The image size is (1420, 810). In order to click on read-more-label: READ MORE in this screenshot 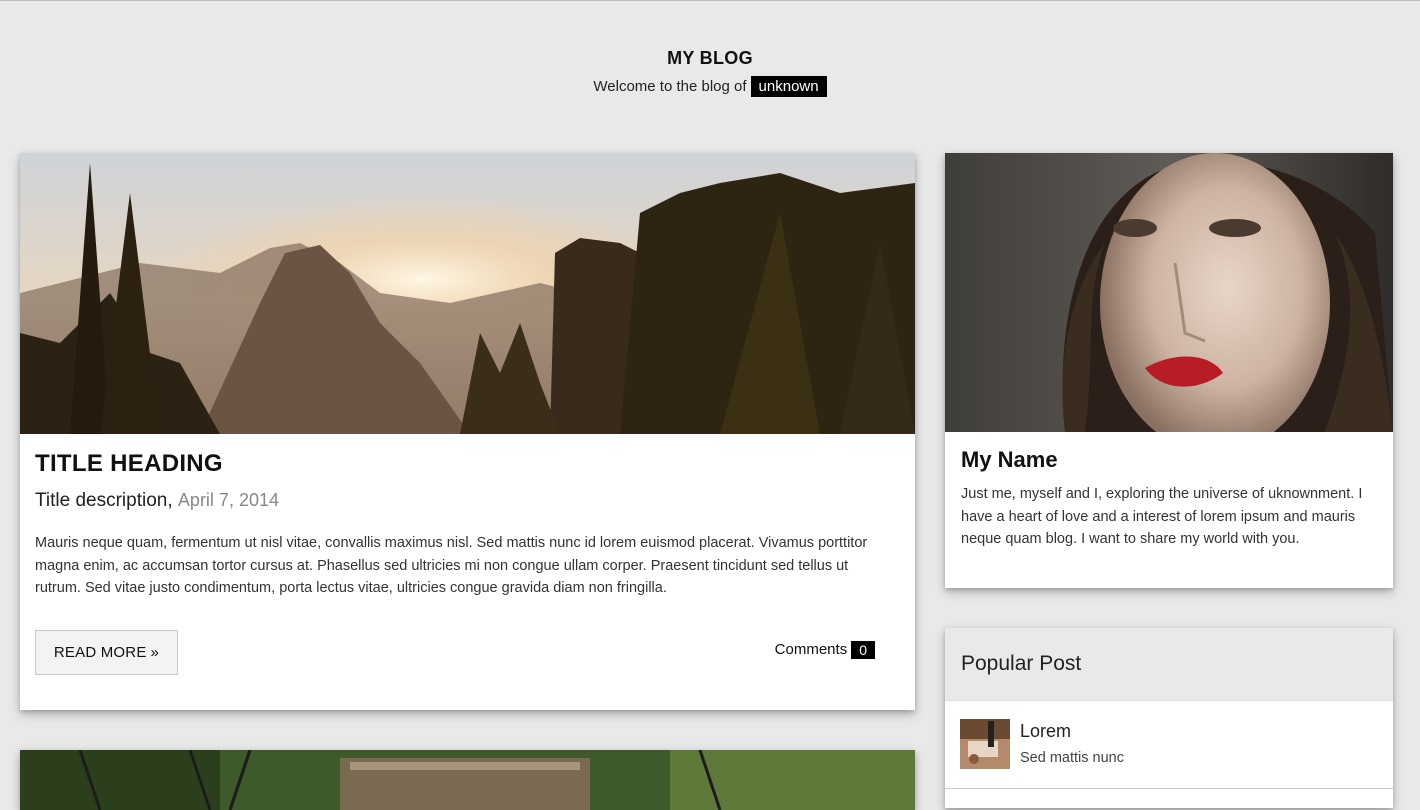, I will do `click(100, 652)`.